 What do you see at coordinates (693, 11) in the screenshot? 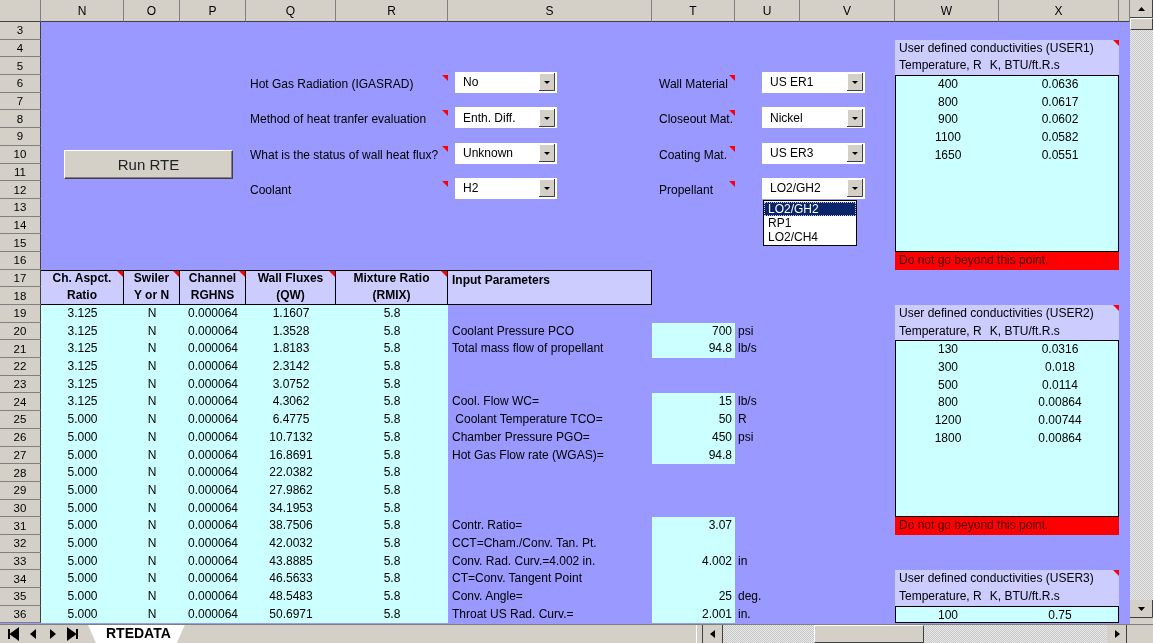
I see `column-header: T` at bounding box center [693, 11].